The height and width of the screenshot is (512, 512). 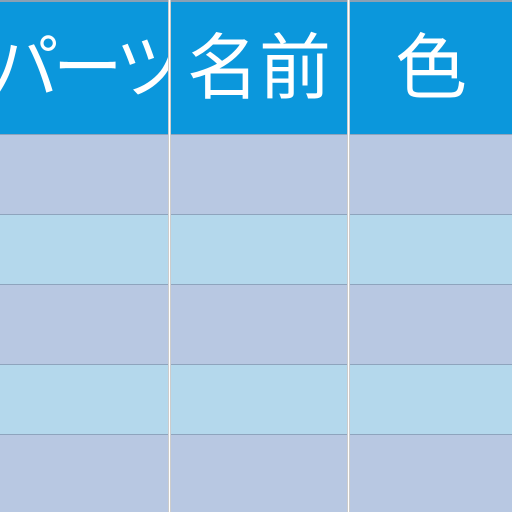 What do you see at coordinates (431, 67) in the screenshot?
I see `column-header-color: 色` at bounding box center [431, 67].